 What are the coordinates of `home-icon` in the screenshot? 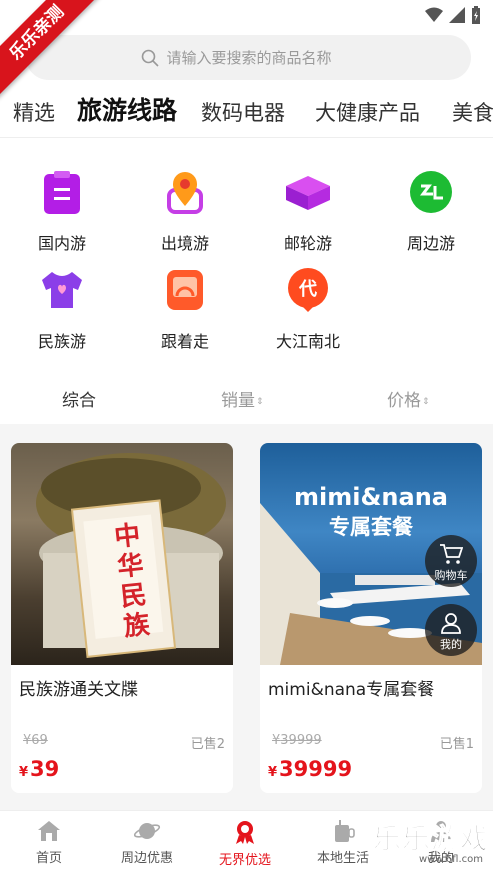 It's located at (49, 831).